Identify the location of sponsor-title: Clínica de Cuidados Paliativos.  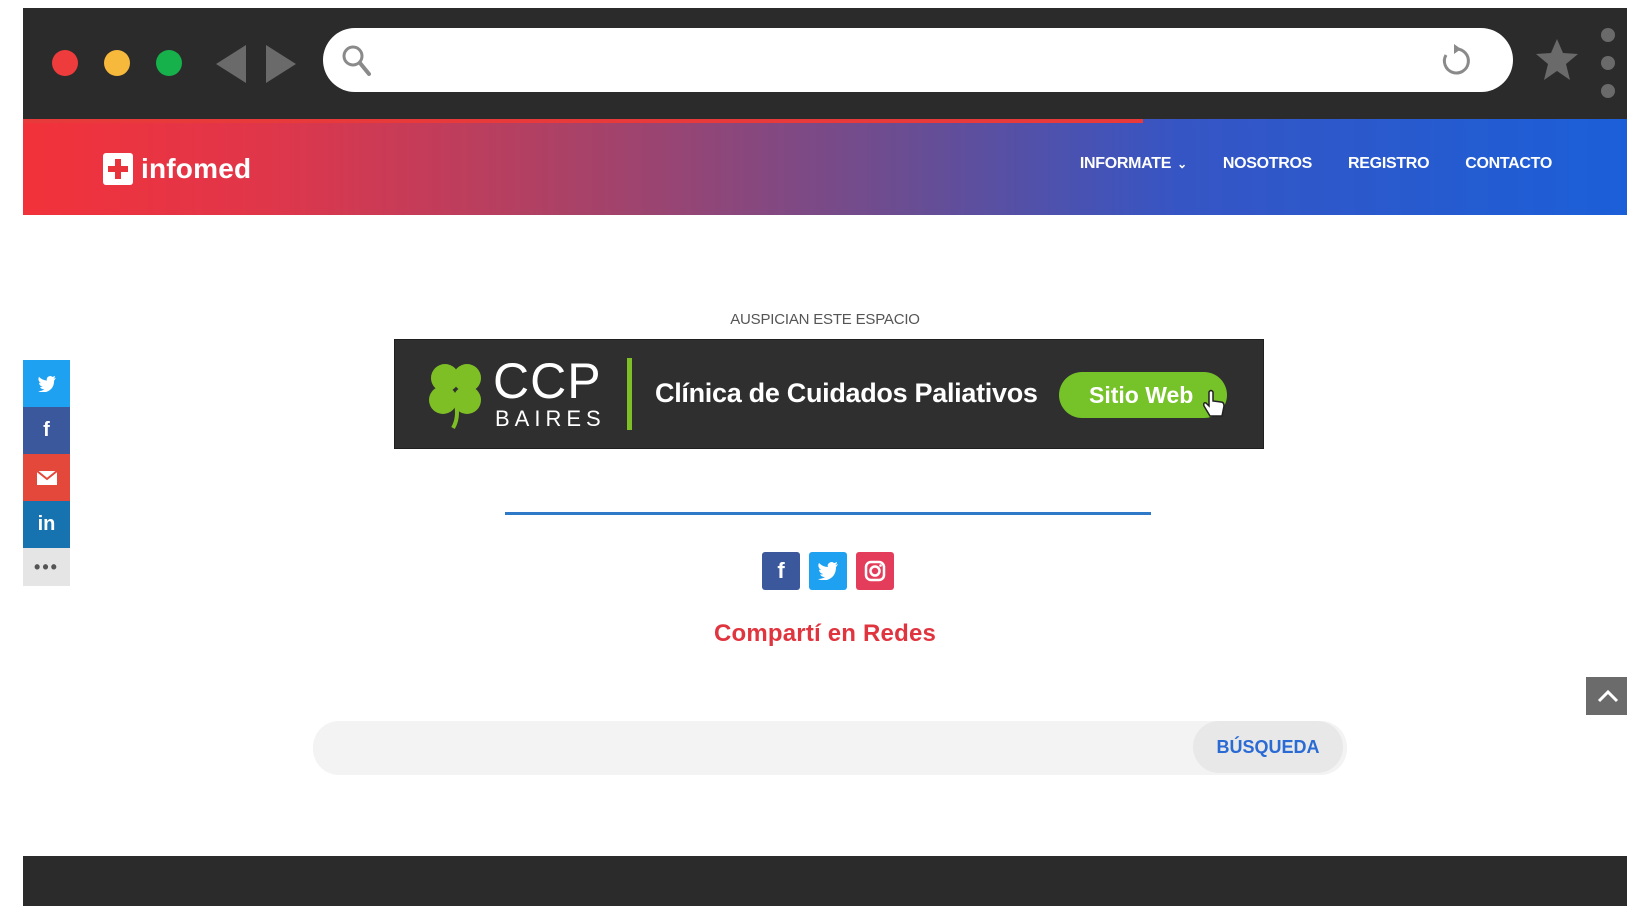
(846, 393).